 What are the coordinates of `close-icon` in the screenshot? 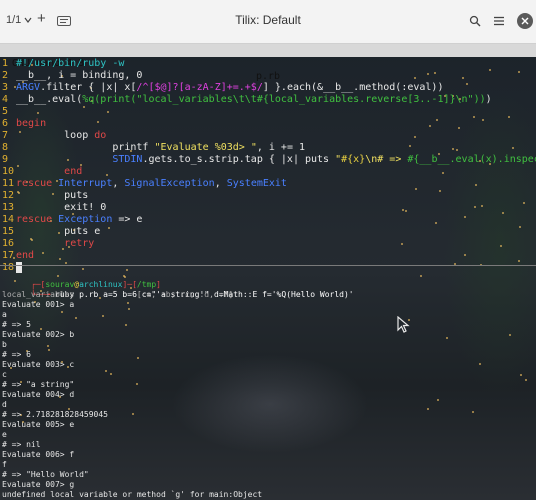 It's located at (525, 21).